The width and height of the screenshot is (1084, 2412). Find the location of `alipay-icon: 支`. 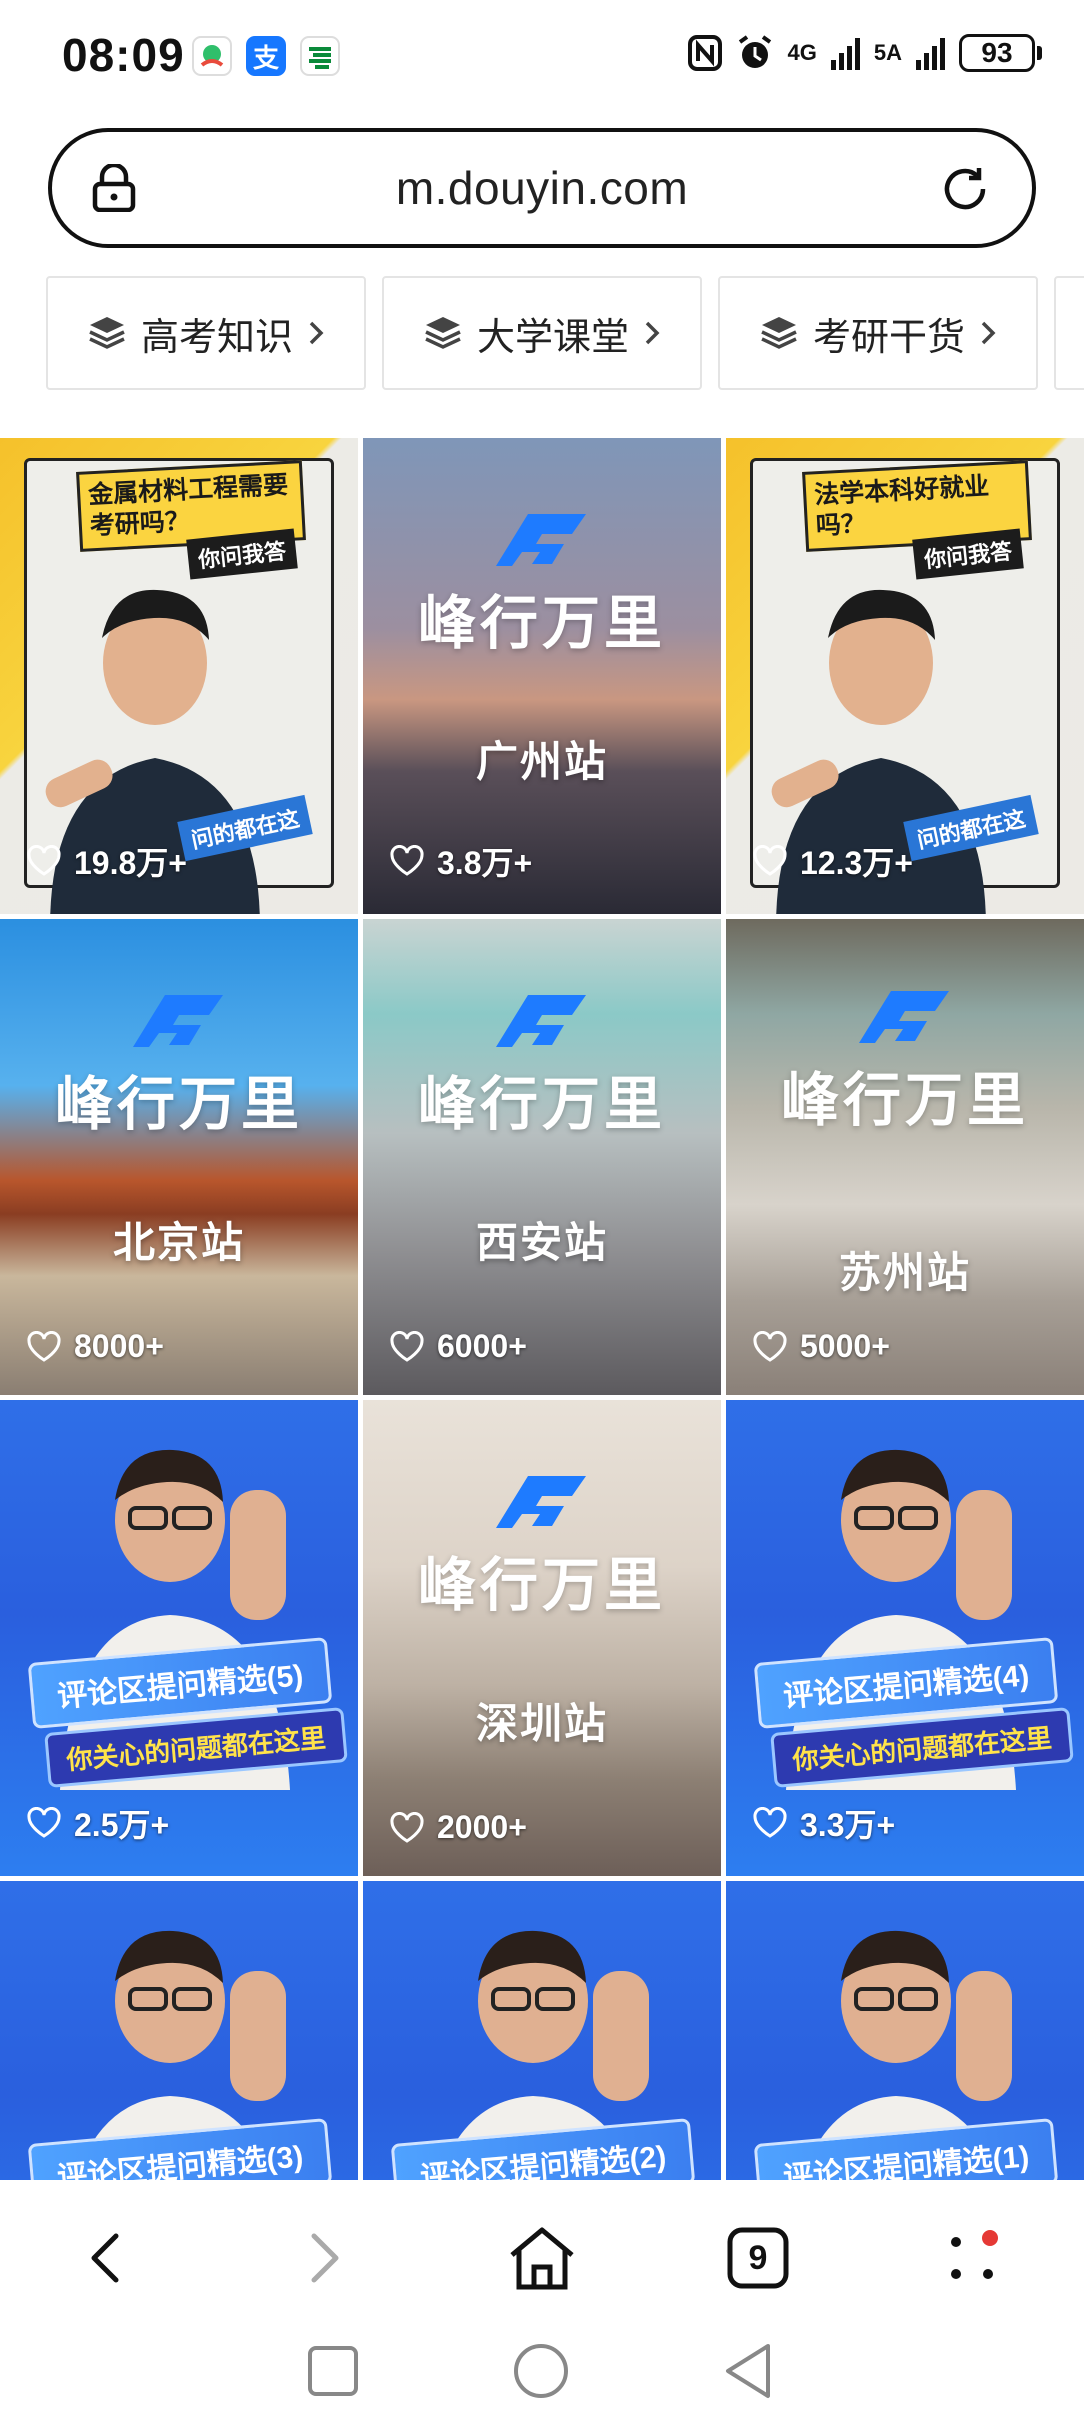

alipay-icon: 支 is located at coordinates (266, 56).